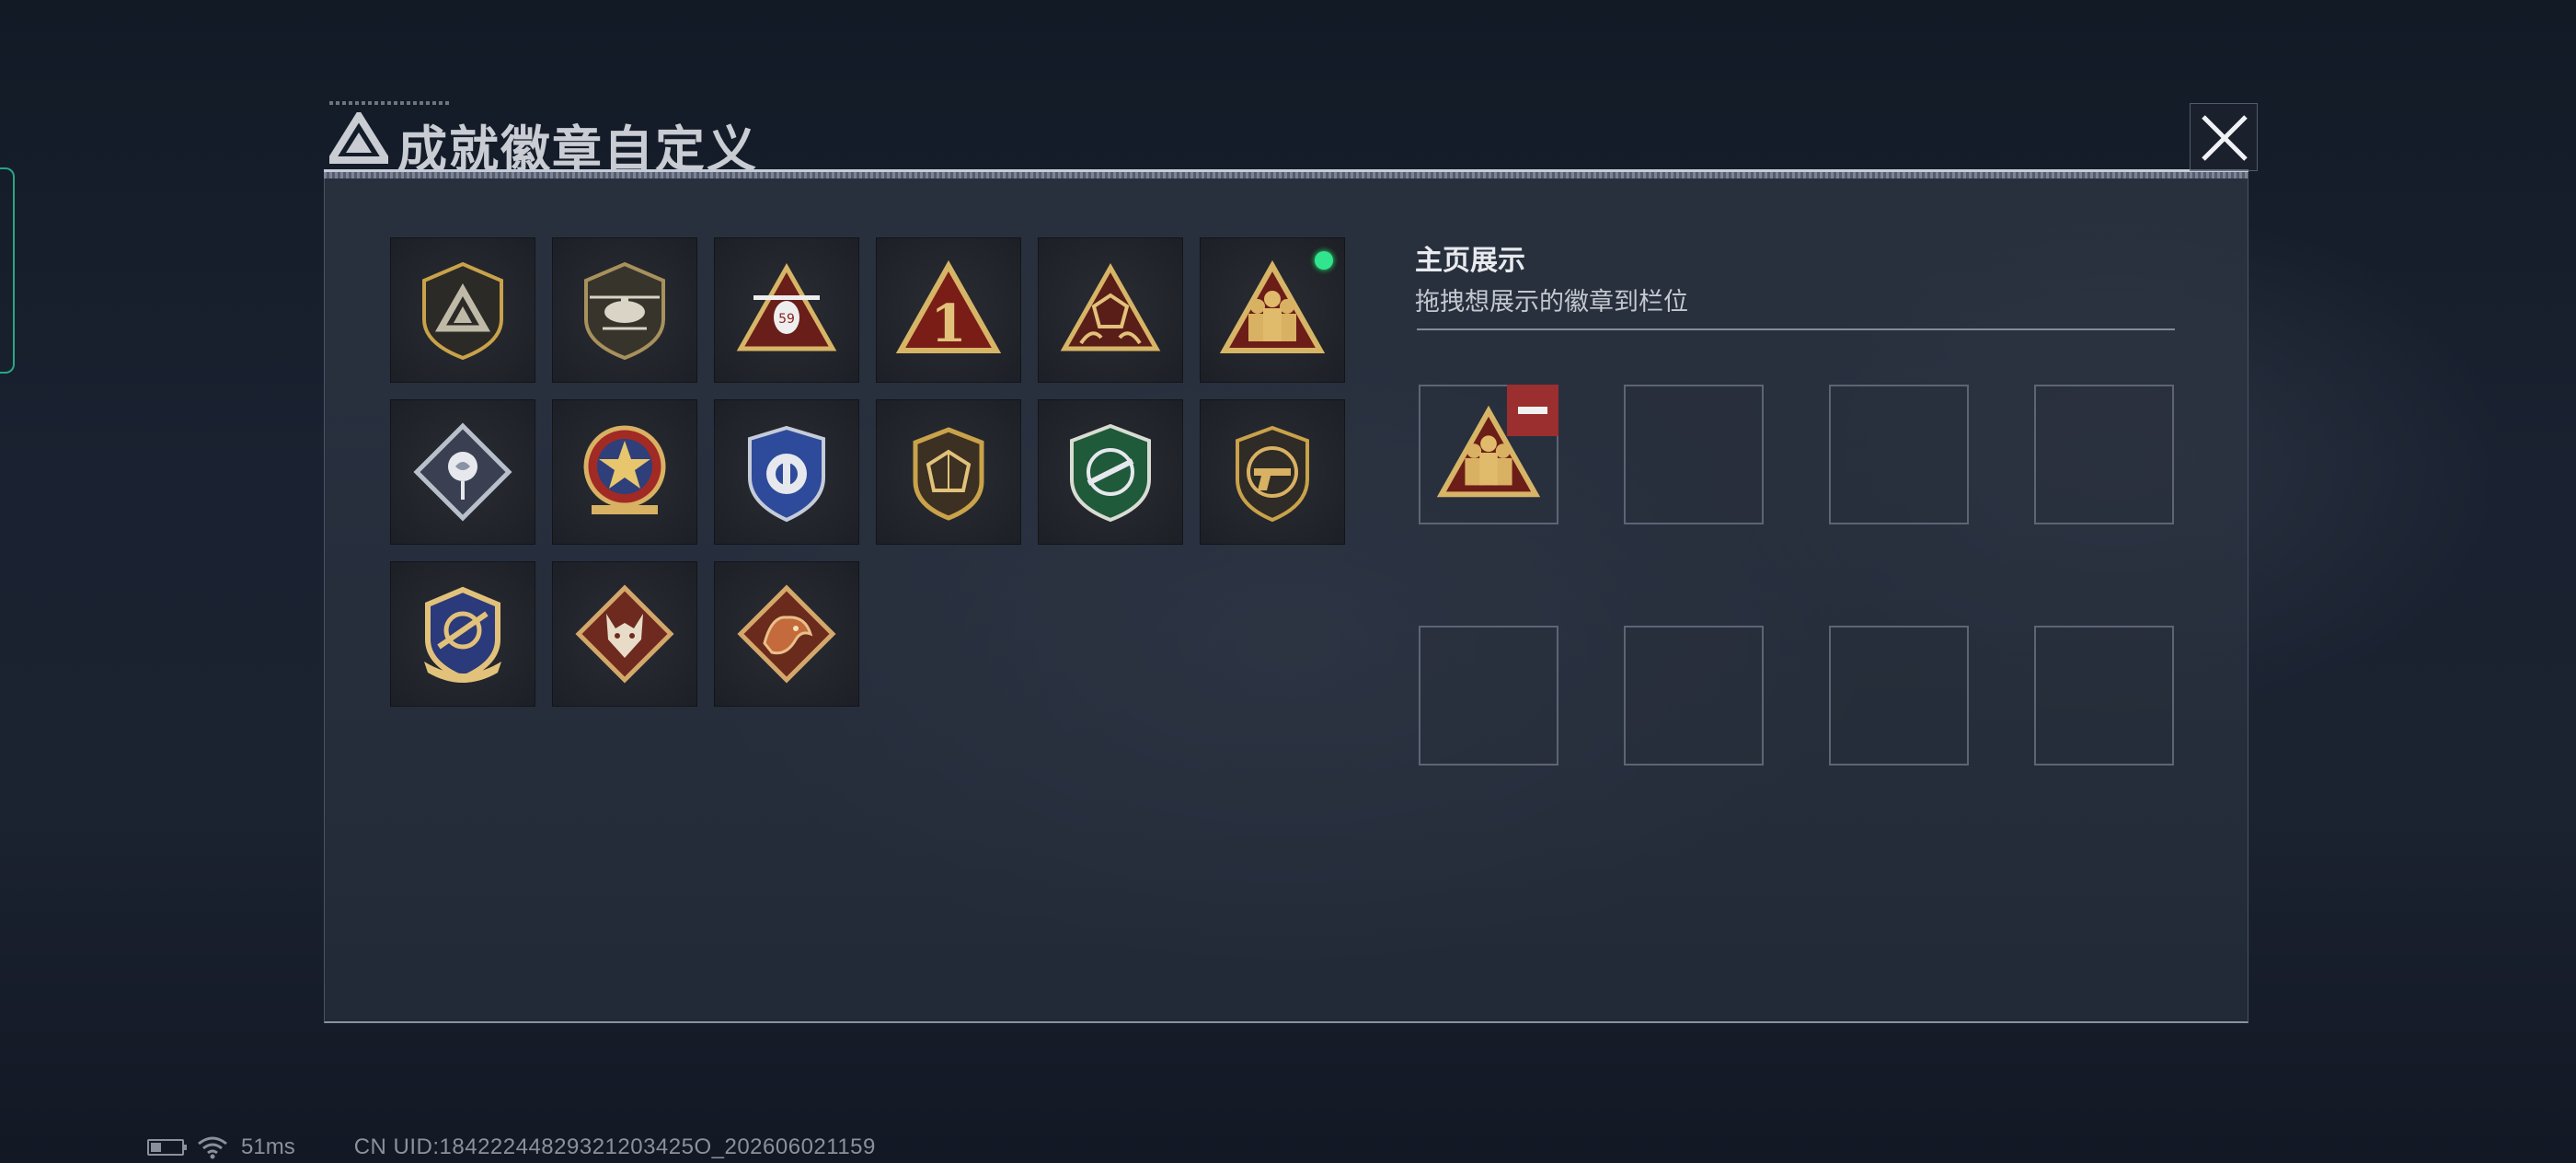 The image size is (2576, 1163). I want to click on helicopter-shield-badge-icon, so click(624, 311).